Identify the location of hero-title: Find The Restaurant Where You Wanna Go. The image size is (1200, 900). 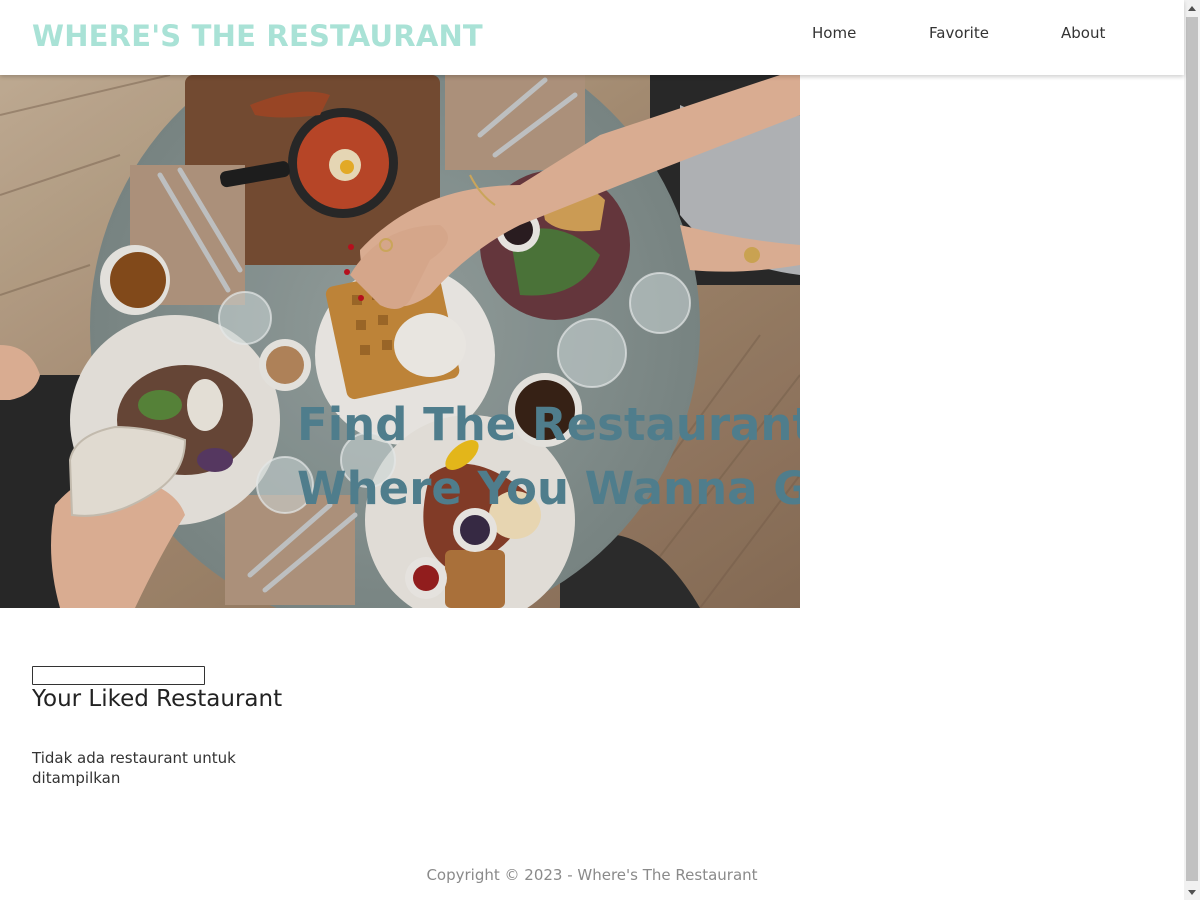
(548, 457).